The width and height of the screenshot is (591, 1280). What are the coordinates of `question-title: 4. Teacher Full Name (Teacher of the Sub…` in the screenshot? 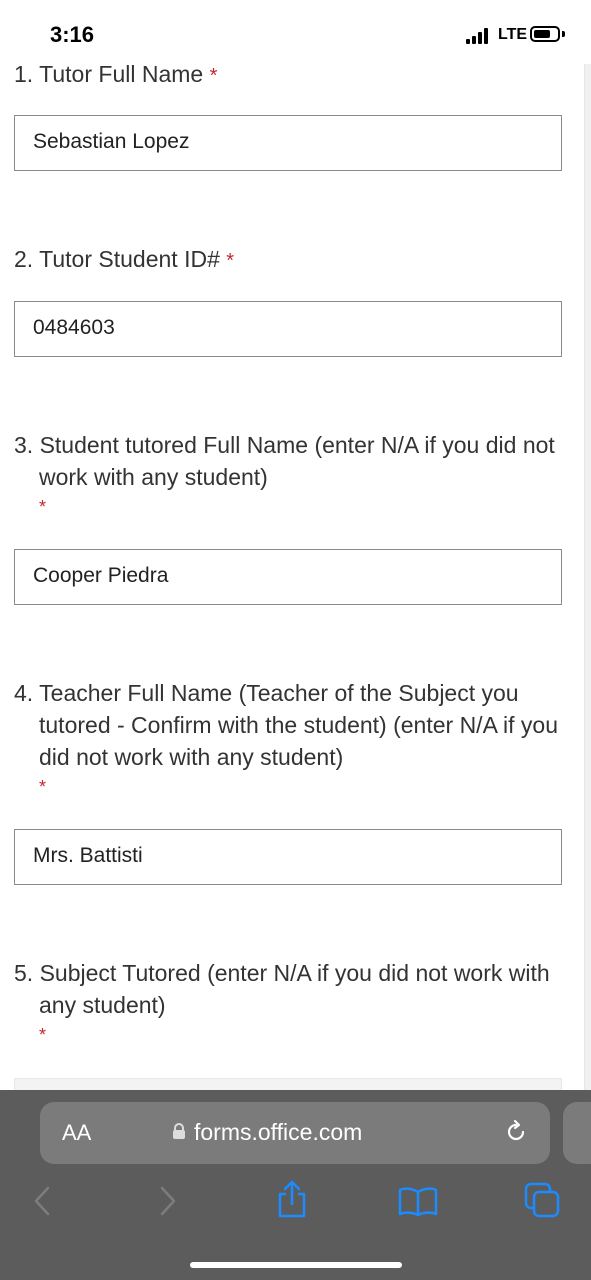 It's located at (294, 737).